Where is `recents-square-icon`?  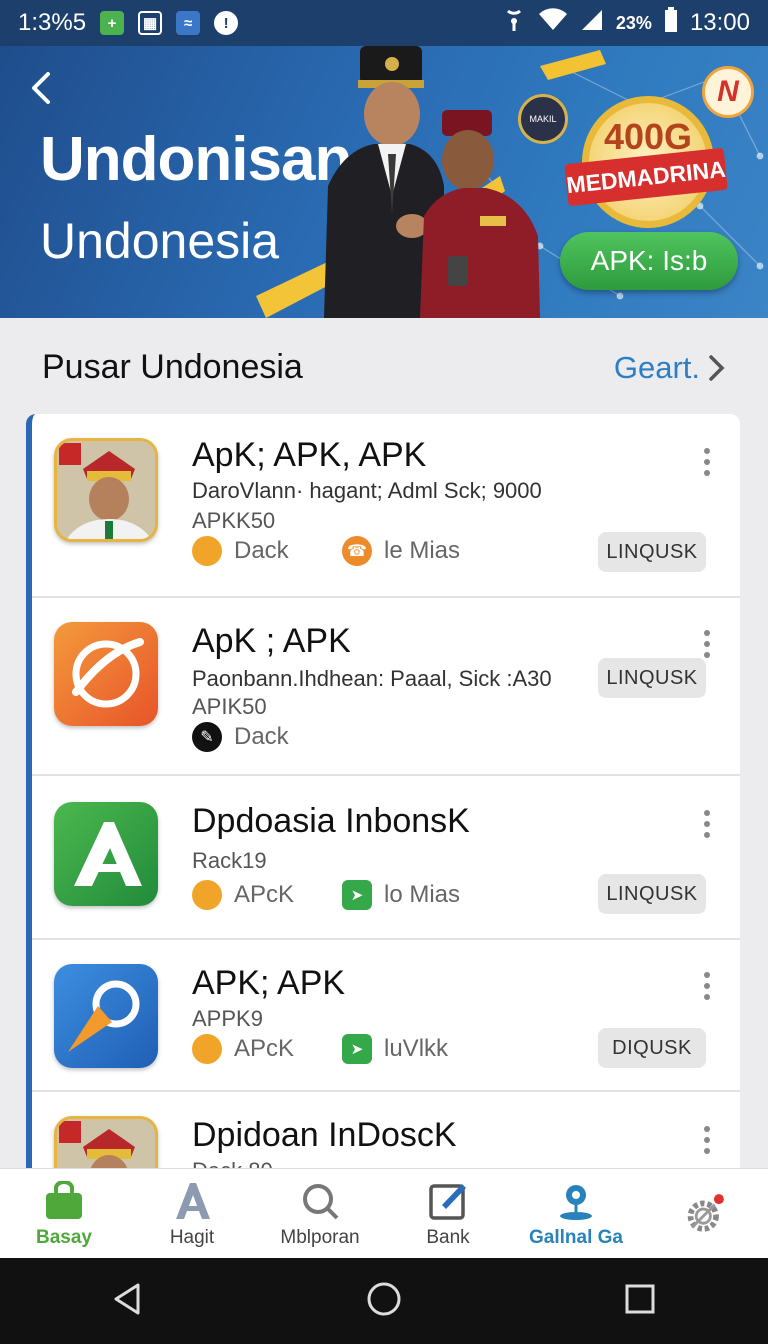 recents-square-icon is located at coordinates (640, 1301).